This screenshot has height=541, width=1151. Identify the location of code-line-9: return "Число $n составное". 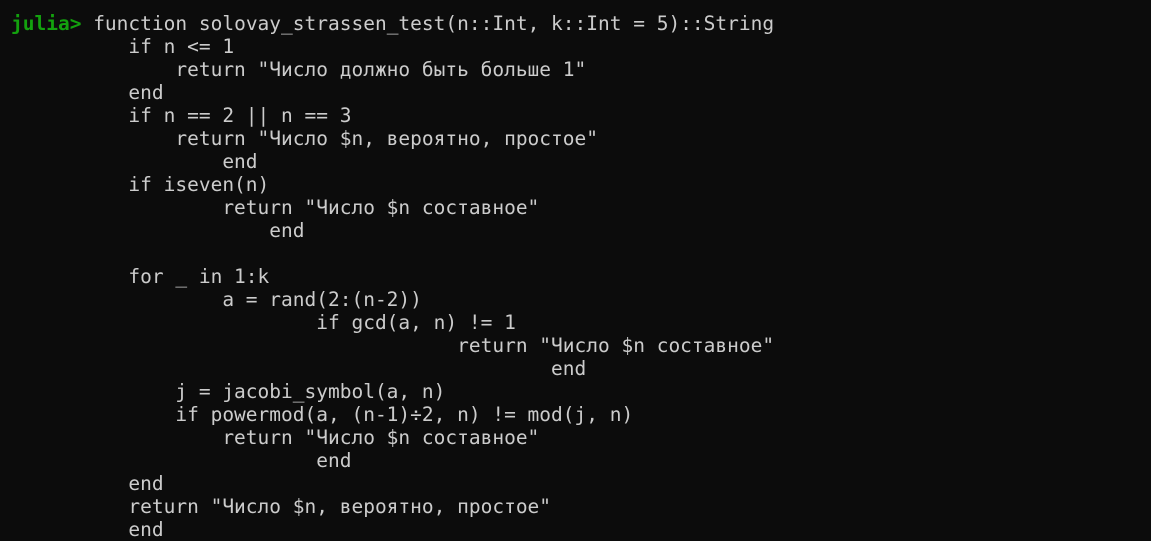
(275, 207).